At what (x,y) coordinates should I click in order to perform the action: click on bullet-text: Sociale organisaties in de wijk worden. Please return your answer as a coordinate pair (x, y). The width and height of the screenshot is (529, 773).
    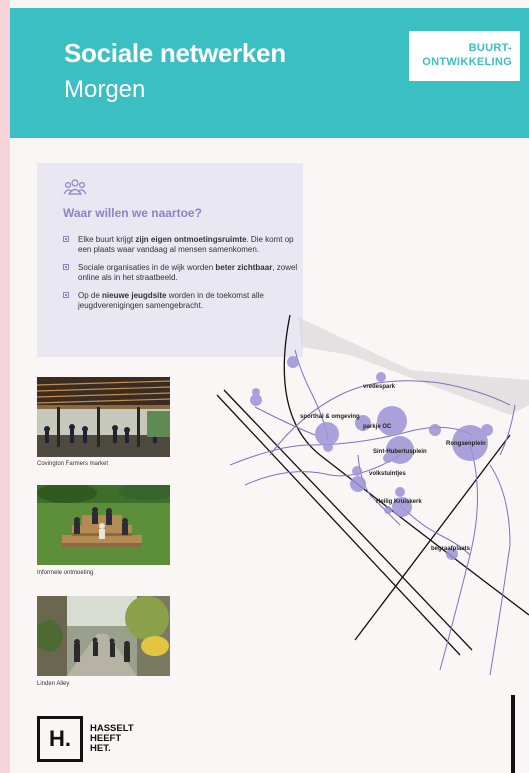
    Looking at the image, I should click on (147, 267).